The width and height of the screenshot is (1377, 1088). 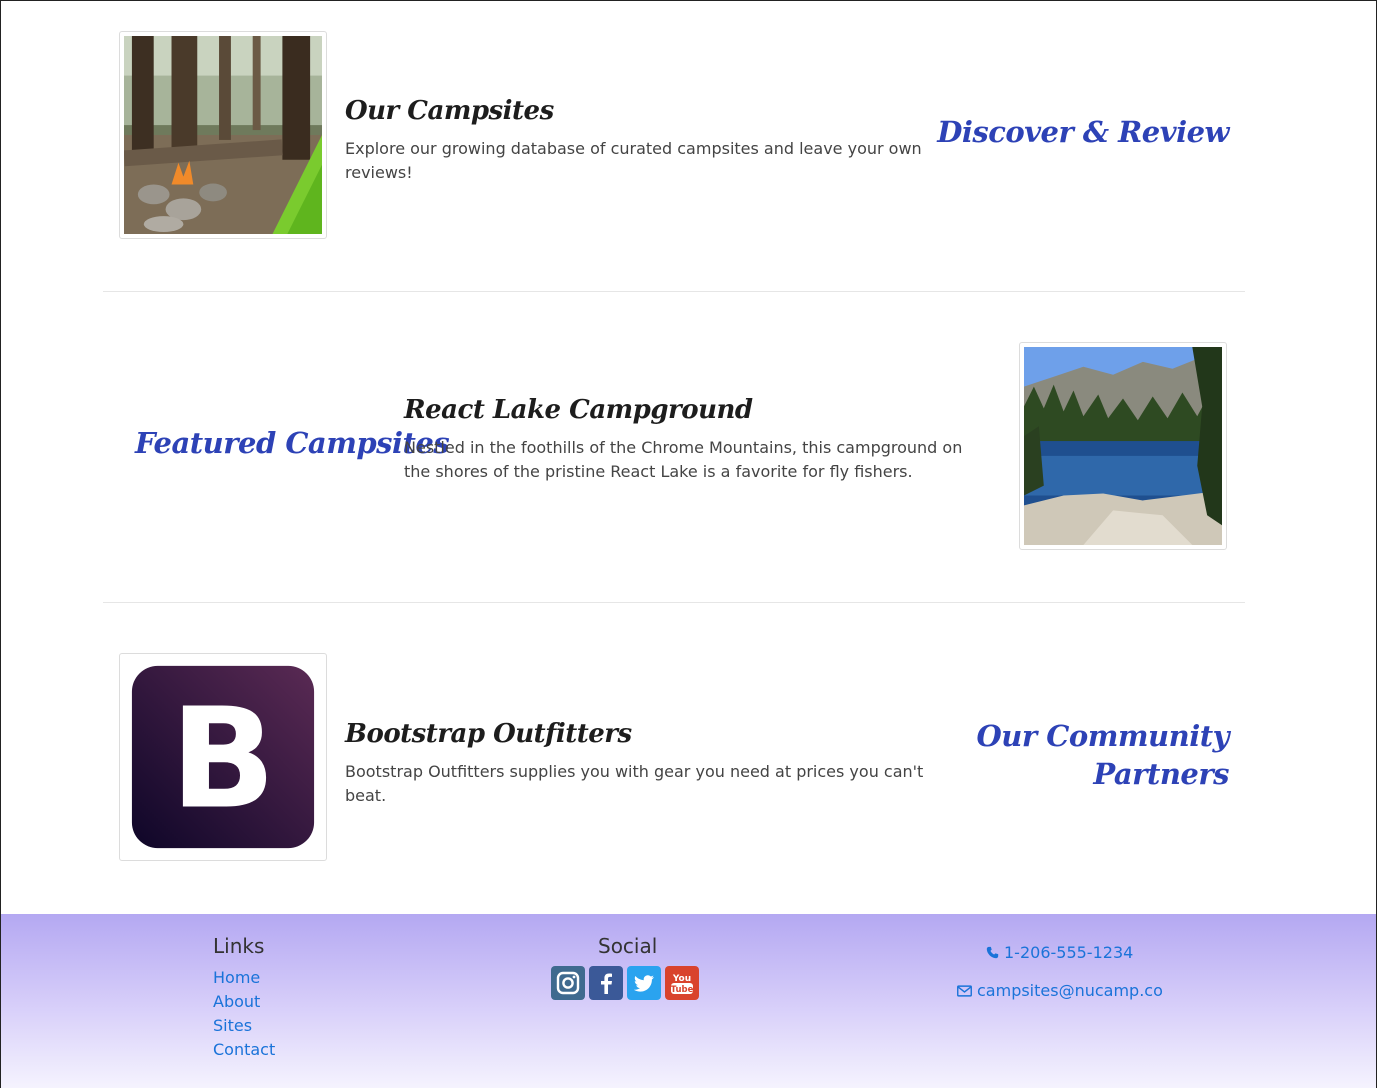 What do you see at coordinates (625, 983) in the screenshot?
I see `social-buttons: You Tube` at bounding box center [625, 983].